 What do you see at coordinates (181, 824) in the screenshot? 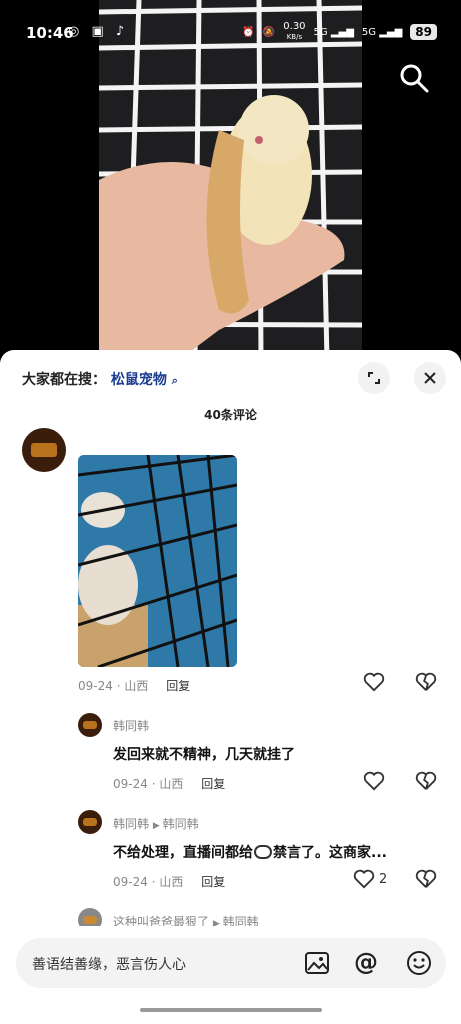
I see `reply-to-author: 韩同韩` at bounding box center [181, 824].